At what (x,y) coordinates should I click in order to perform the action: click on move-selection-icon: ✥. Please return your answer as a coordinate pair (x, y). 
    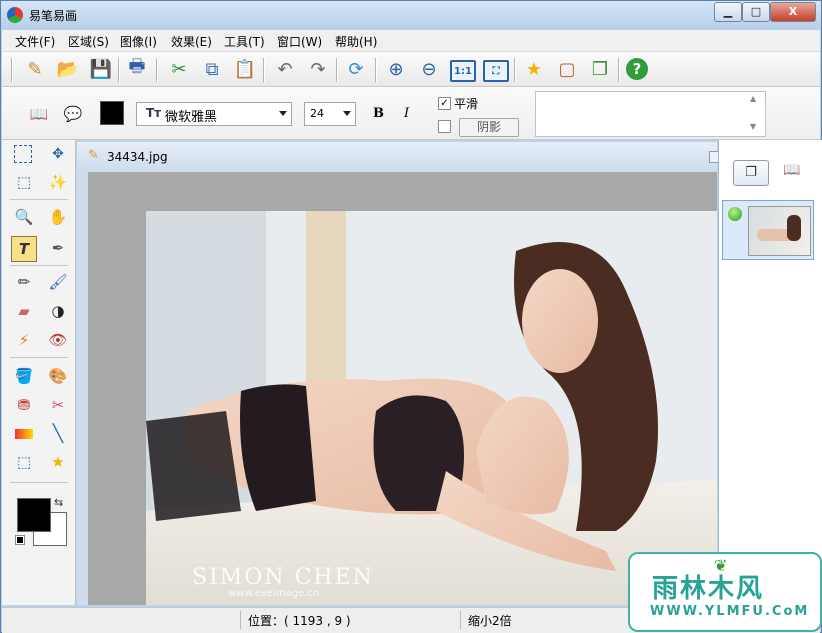
    Looking at the image, I should click on (58, 154).